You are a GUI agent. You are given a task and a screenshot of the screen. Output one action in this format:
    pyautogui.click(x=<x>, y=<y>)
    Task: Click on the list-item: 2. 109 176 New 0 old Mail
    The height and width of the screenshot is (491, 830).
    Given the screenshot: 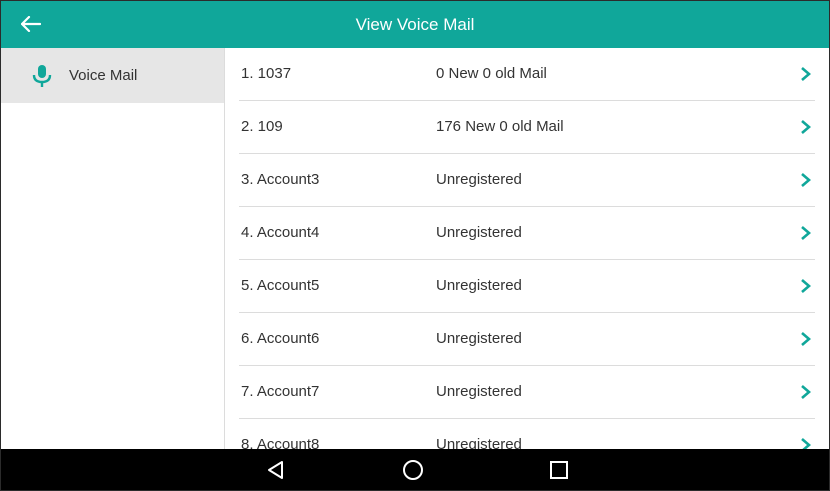 What is the action you would take?
    pyautogui.click(x=527, y=127)
    